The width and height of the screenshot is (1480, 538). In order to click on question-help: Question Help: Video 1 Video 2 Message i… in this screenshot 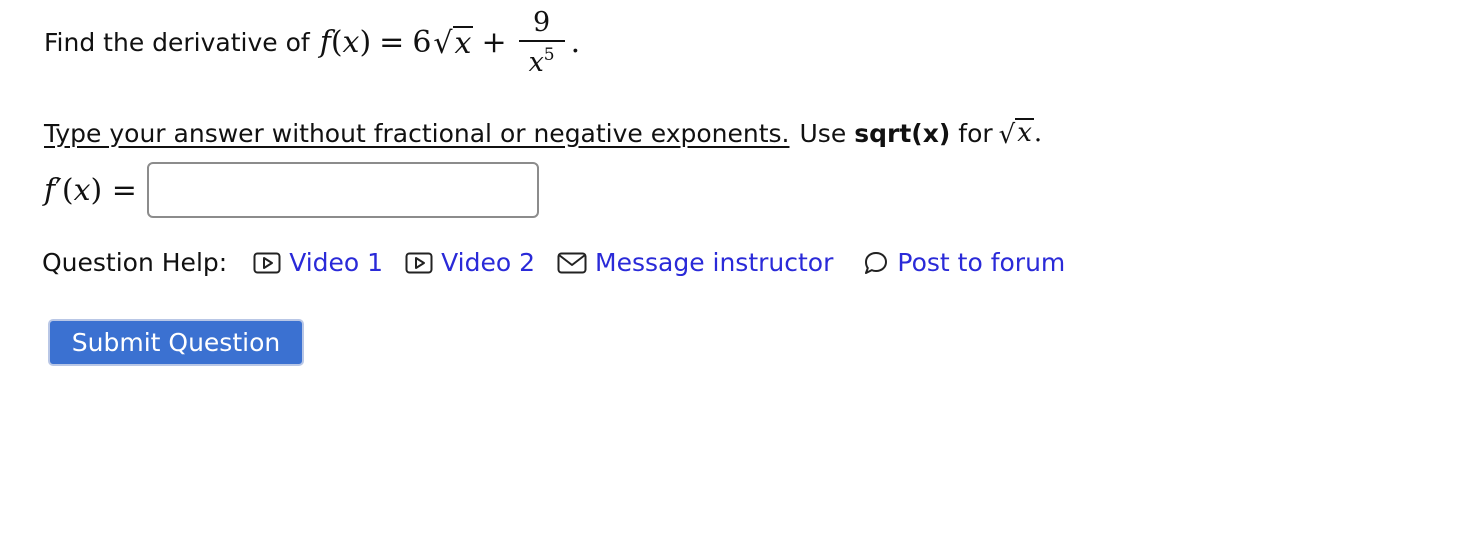, I will do `click(564, 262)`.